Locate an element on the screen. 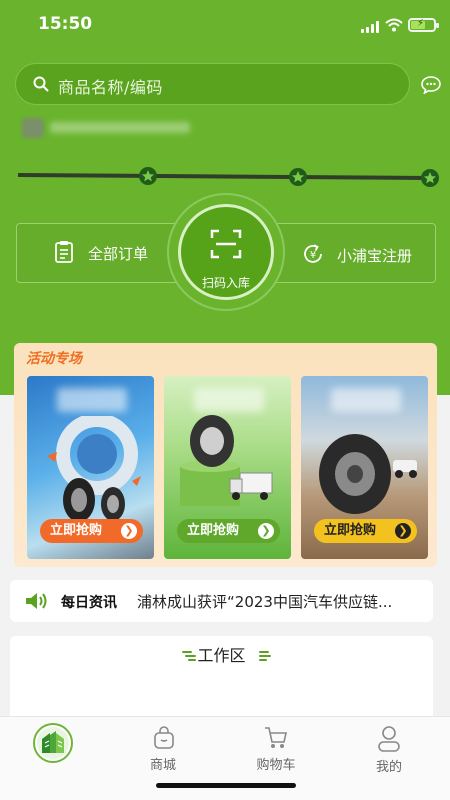 The width and height of the screenshot is (450, 800). tab-mine: 我的 is located at coordinates (389, 747).